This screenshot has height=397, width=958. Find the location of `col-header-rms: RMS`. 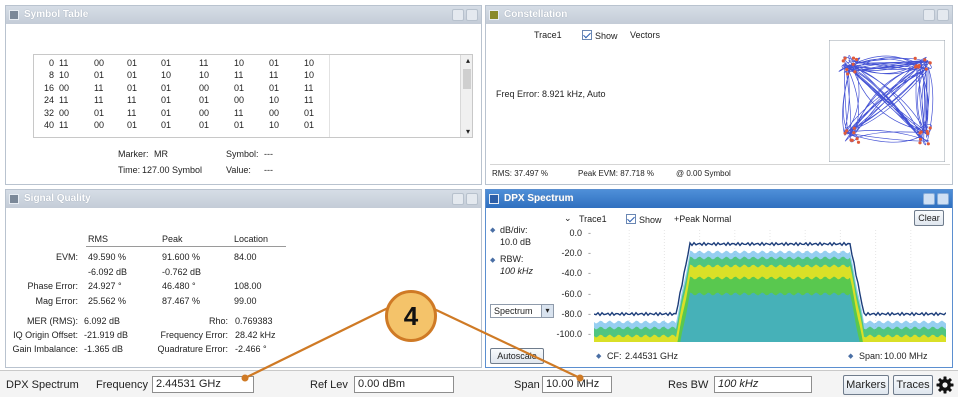

col-header-rms: RMS is located at coordinates (98, 239).